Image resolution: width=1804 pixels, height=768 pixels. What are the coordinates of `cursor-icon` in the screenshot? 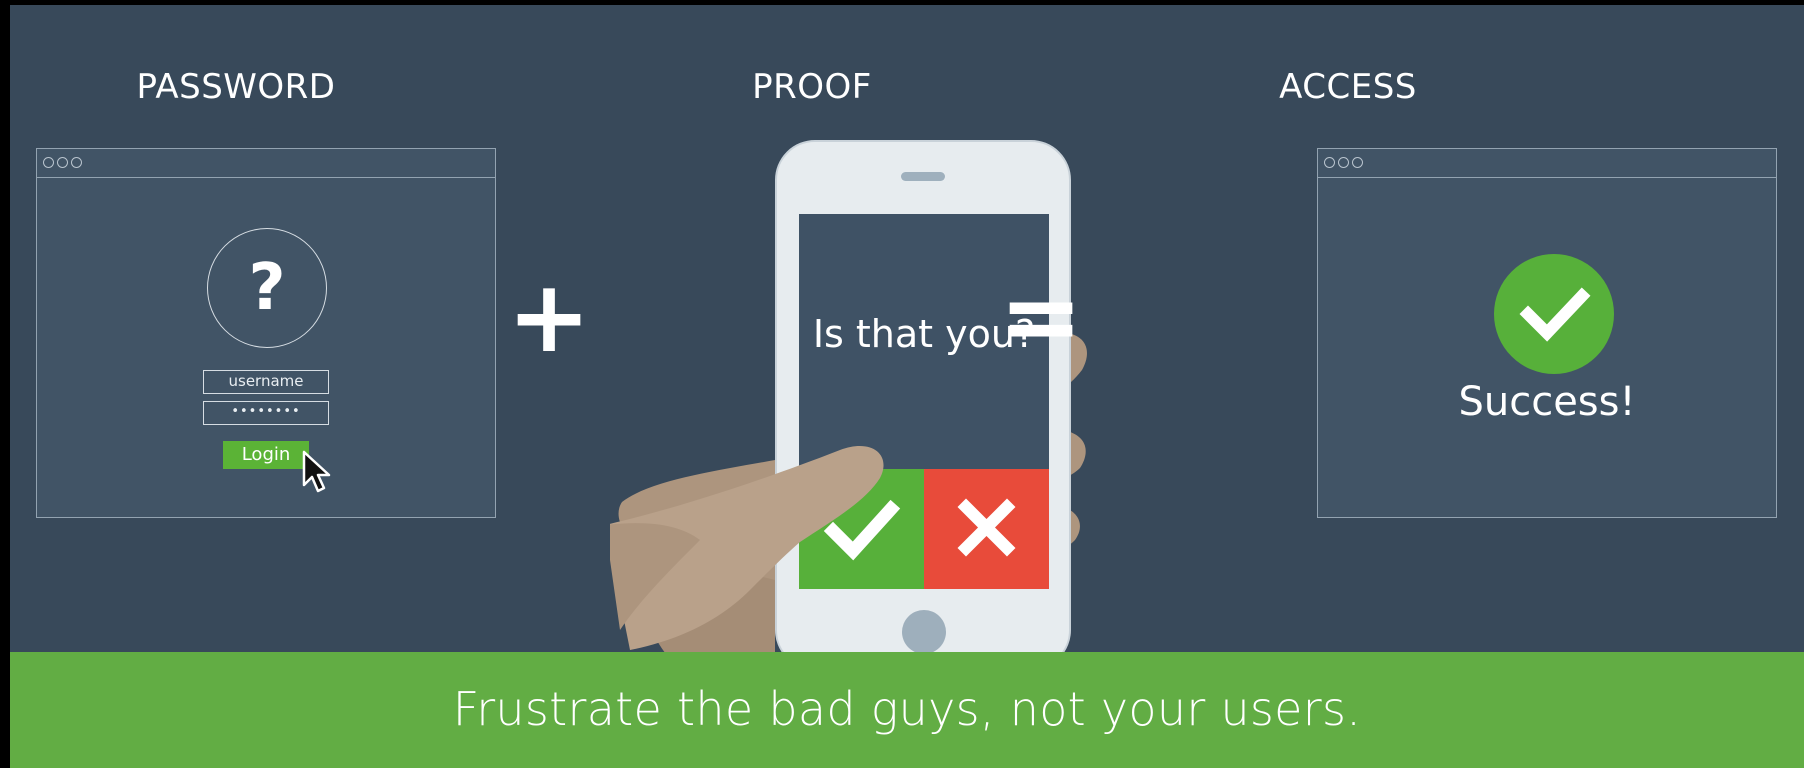 It's located at (316, 471).